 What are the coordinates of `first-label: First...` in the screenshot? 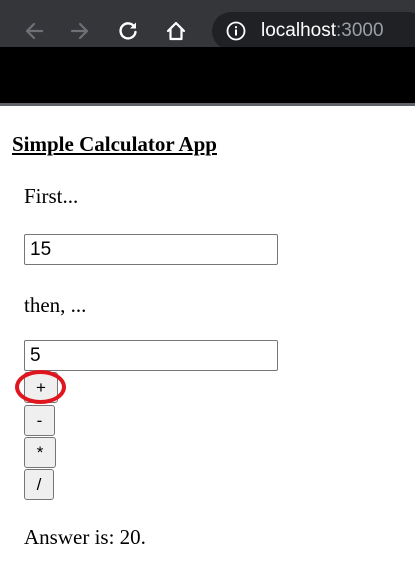 It's located at (51, 196).